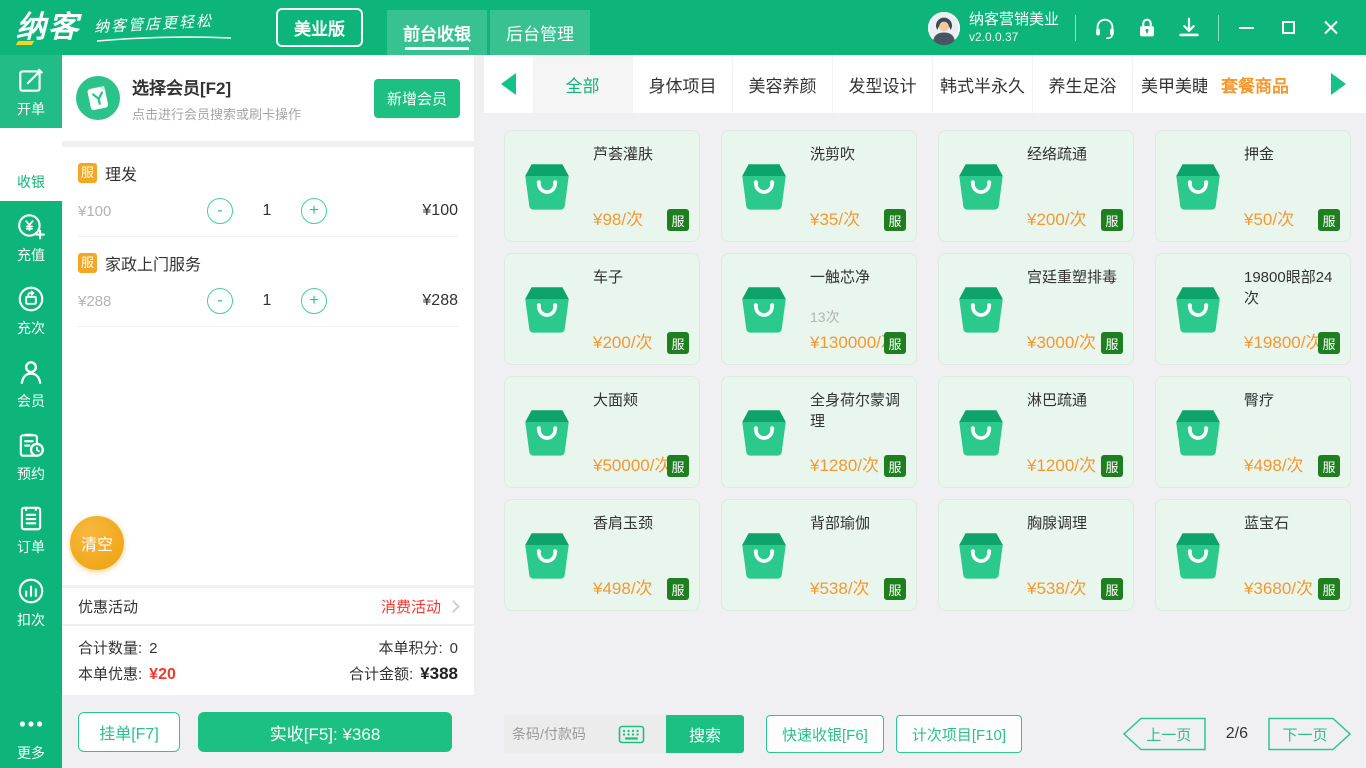 This screenshot has height=768, width=1366. I want to click on sidebar-item: 充值, so click(31, 237).